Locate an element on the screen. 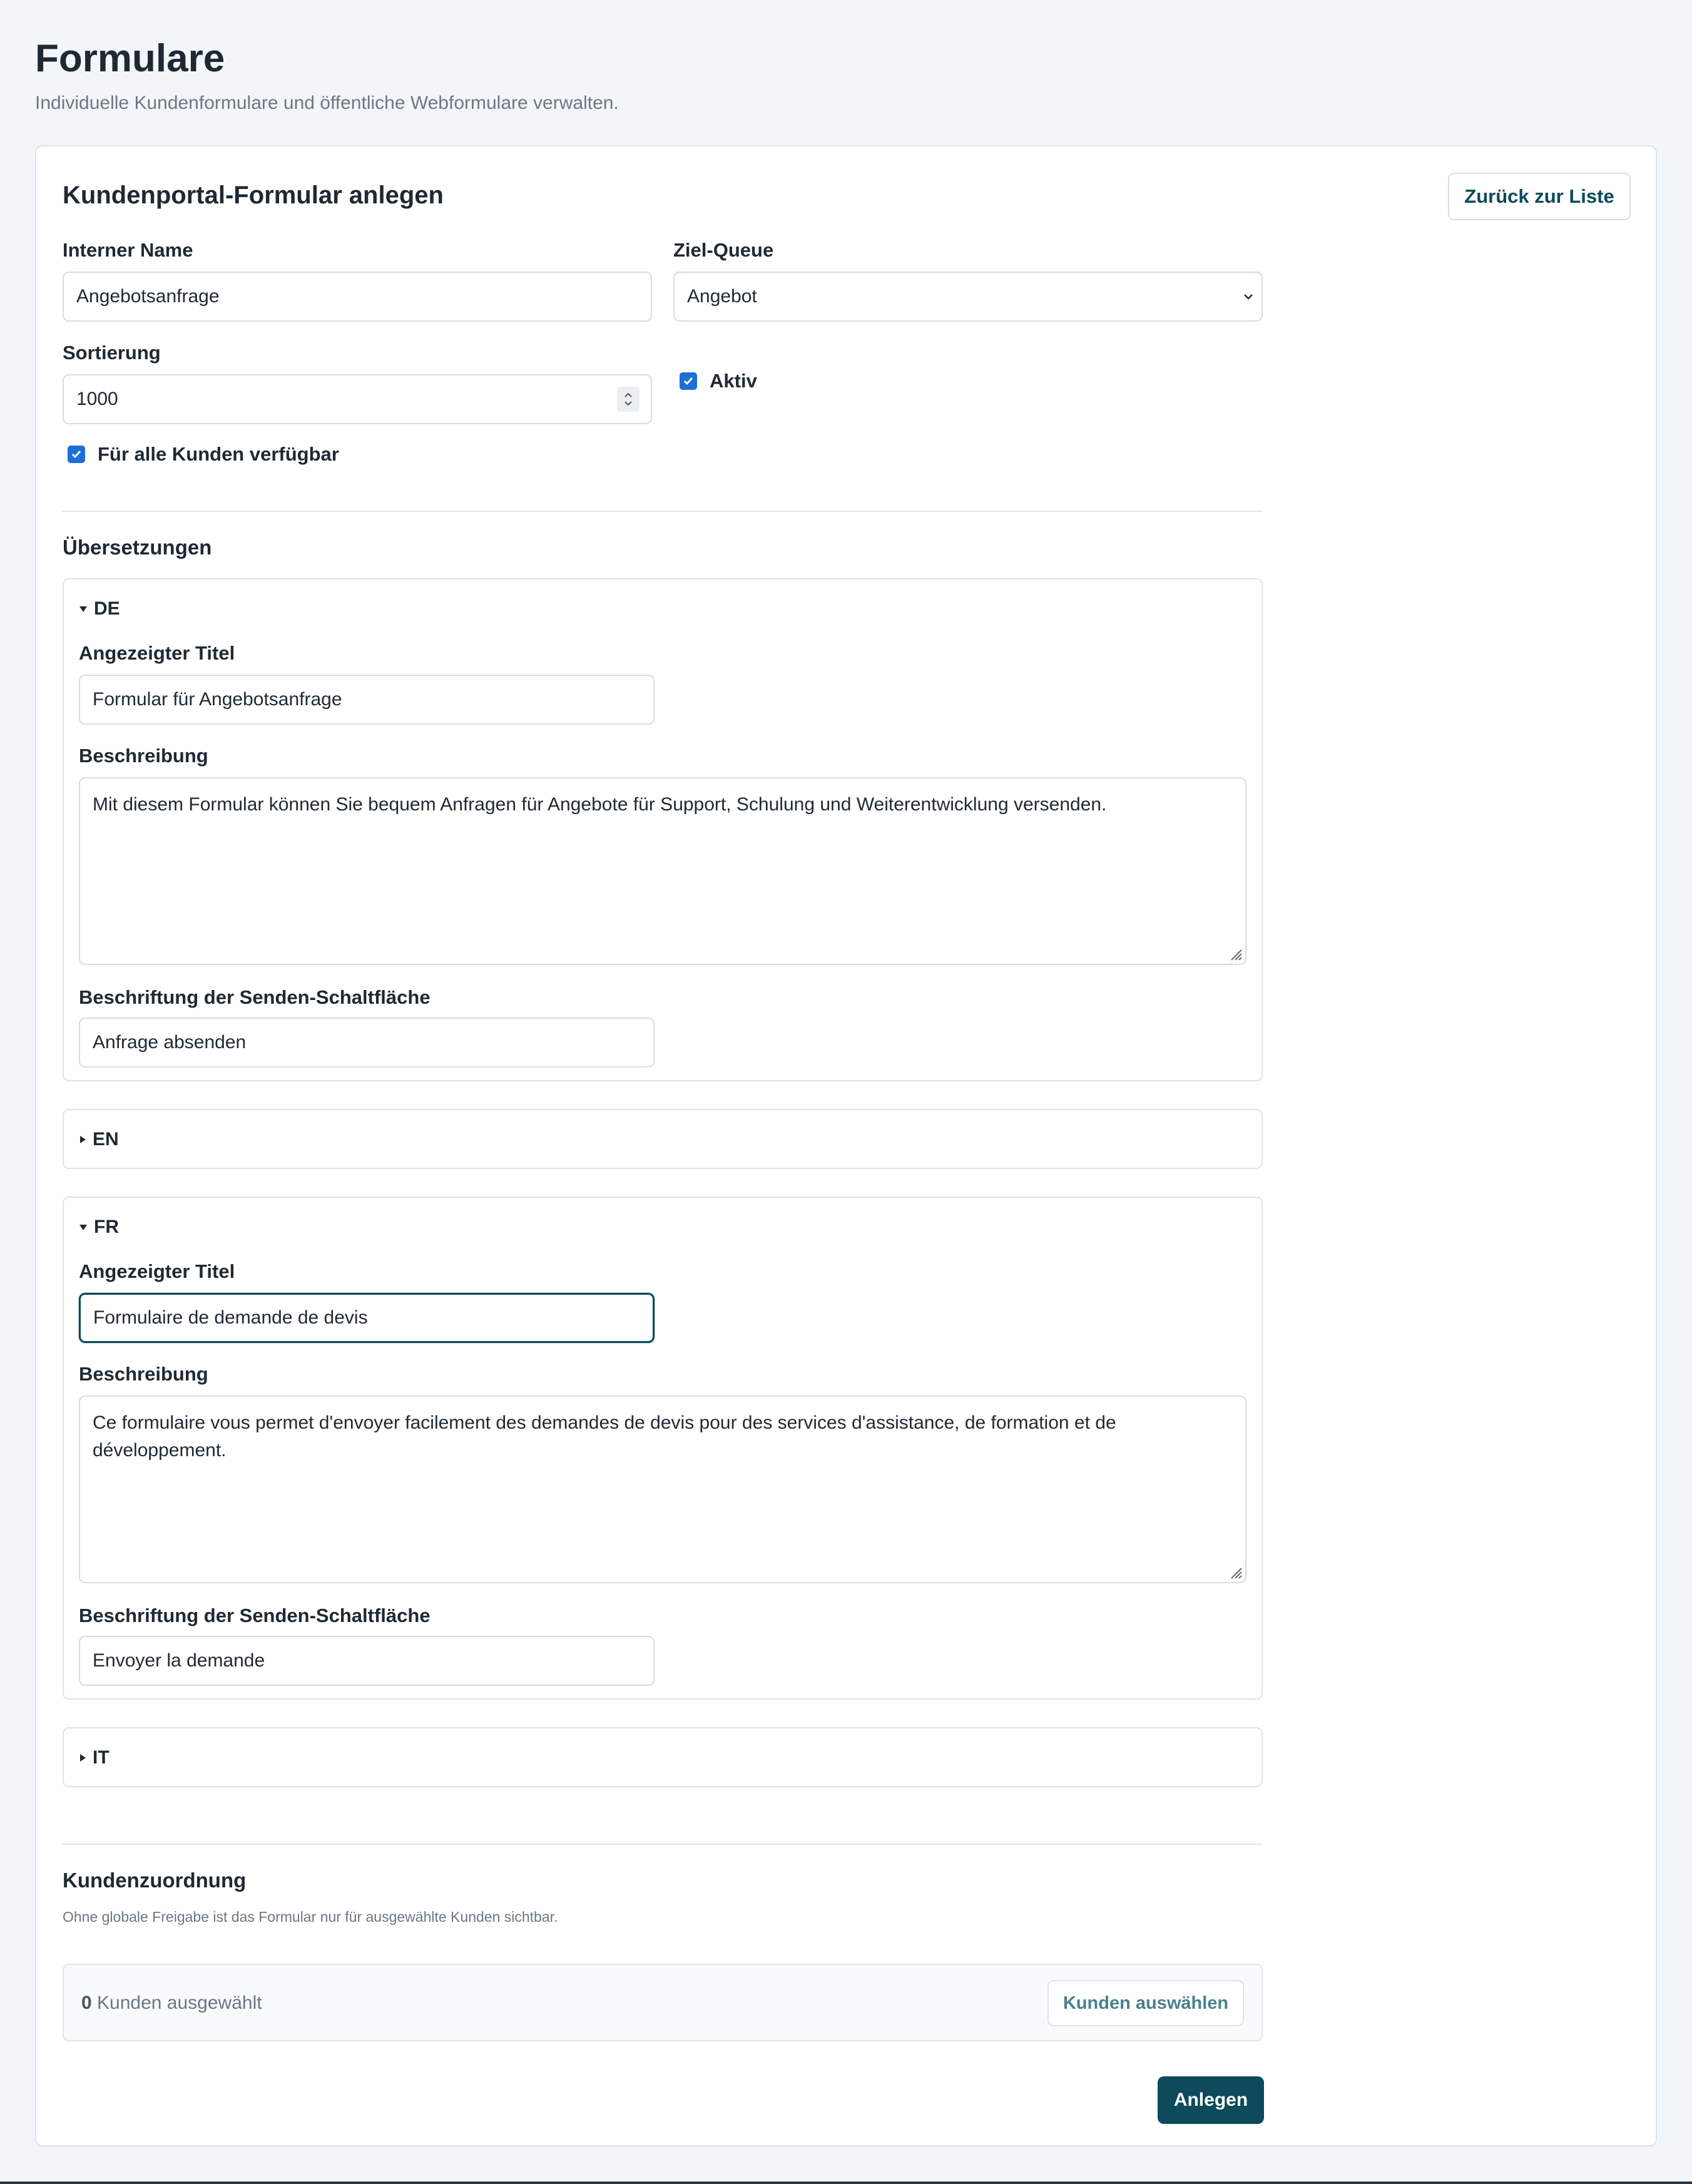 The height and width of the screenshot is (2184, 1692). internal-name-label: Interner Name is located at coordinates (128, 250).